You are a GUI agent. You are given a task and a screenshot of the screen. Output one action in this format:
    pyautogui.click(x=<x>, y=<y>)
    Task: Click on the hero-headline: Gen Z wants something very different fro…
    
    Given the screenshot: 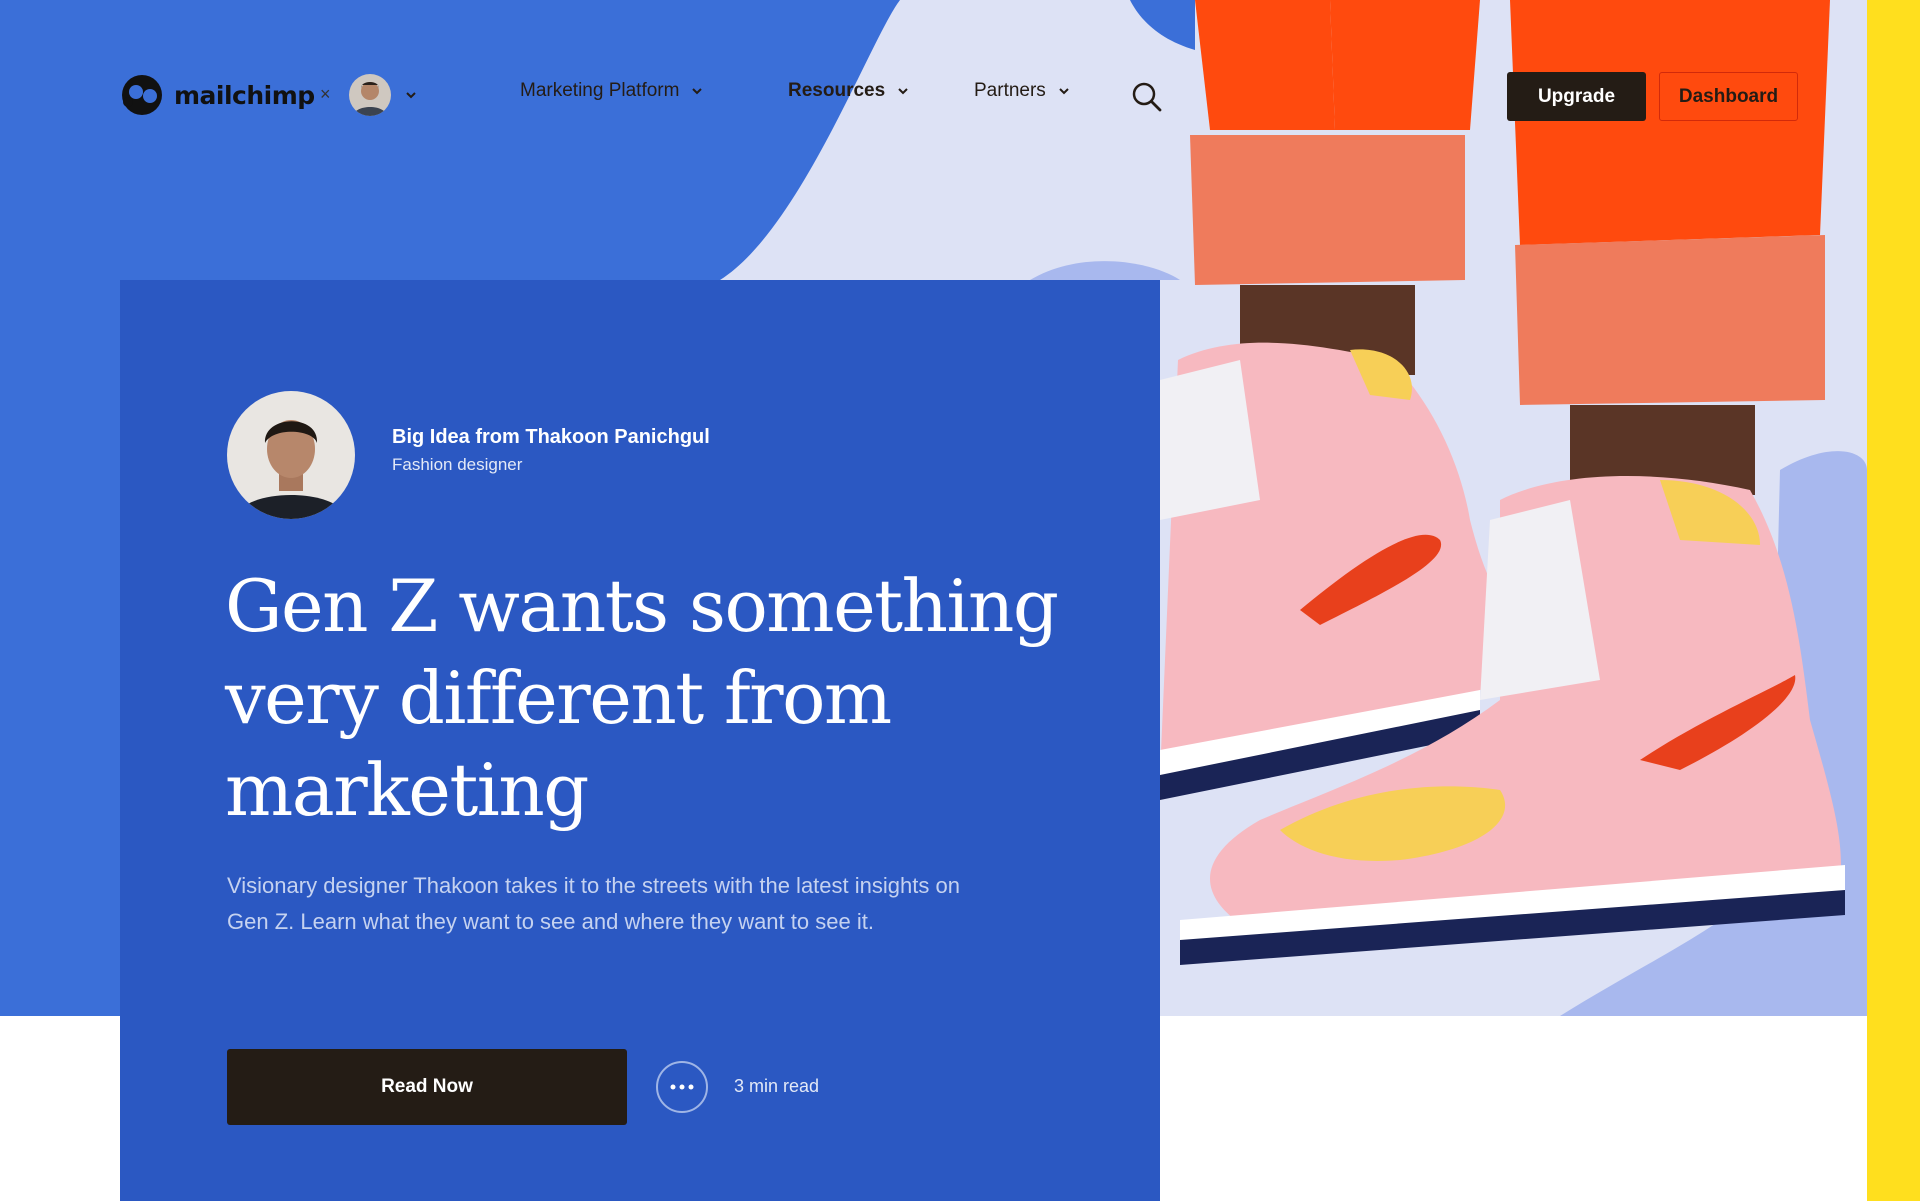 What is the action you would take?
    pyautogui.click(x=642, y=698)
    